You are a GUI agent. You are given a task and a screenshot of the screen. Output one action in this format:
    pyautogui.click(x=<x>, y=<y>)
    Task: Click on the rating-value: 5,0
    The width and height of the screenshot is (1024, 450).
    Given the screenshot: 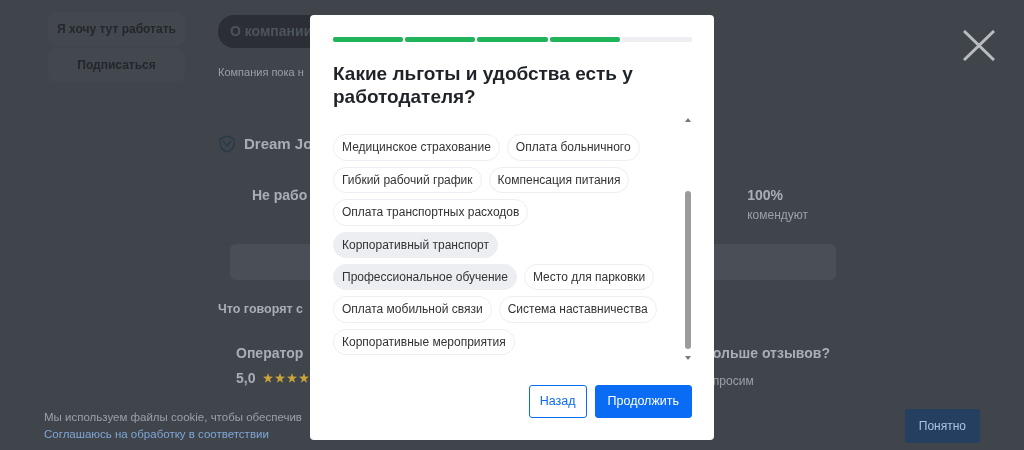 What is the action you would take?
    pyautogui.click(x=246, y=378)
    